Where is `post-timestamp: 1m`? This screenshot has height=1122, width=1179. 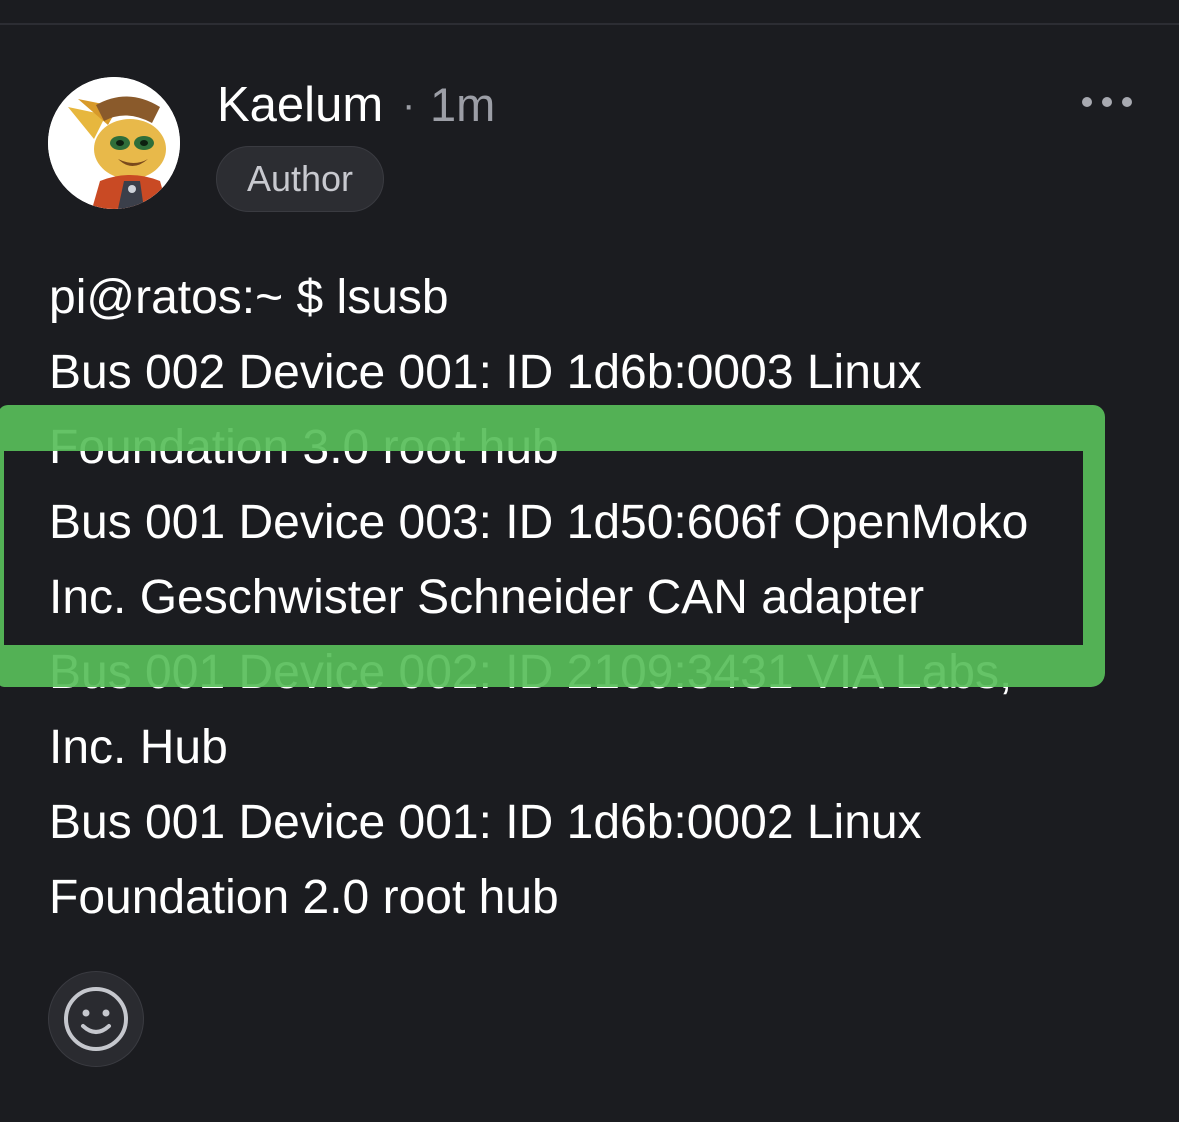
post-timestamp: 1m is located at coordinates (463, 104).